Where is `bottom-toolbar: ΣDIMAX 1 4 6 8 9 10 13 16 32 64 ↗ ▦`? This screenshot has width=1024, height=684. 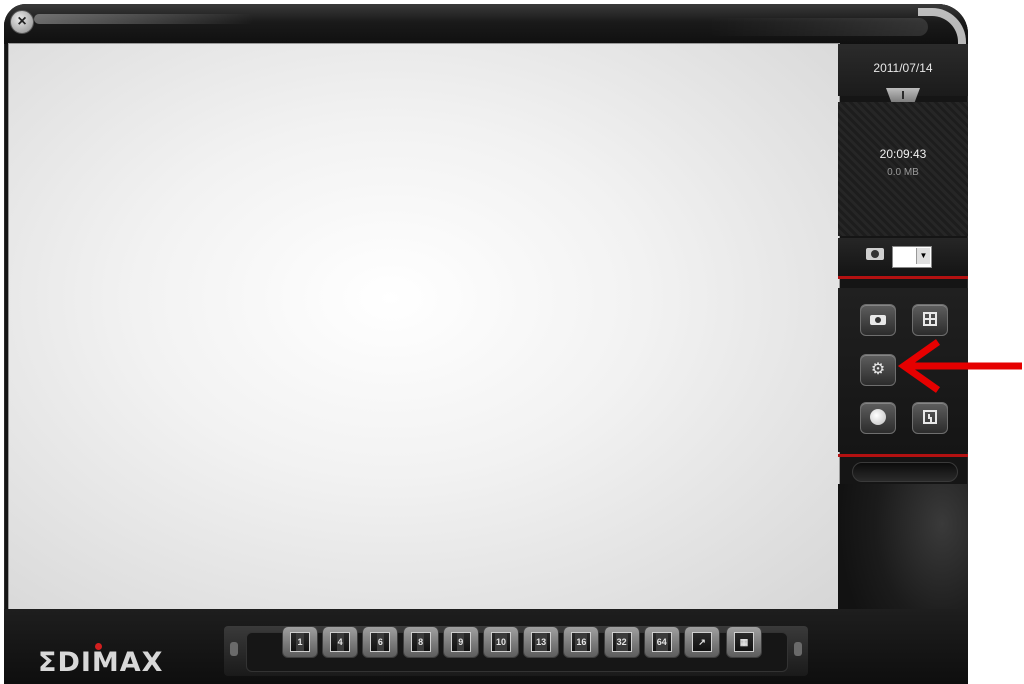 bottom-toolbar: ΣDIMAX 1 4 6 8 9 10 13 16 32 64 ↗ ▦ is located at coordinates (486, 646).